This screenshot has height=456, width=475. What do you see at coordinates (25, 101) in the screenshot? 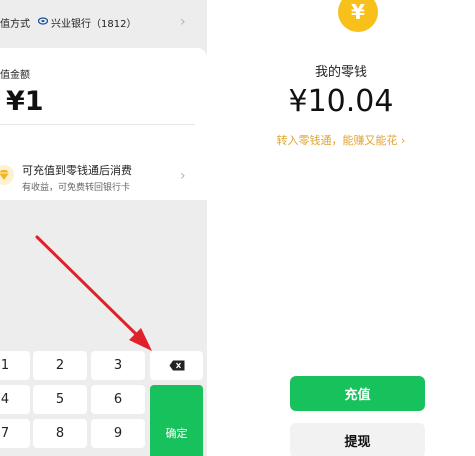
I see `amount-input: ¥1` at bounding box center [25, 101].